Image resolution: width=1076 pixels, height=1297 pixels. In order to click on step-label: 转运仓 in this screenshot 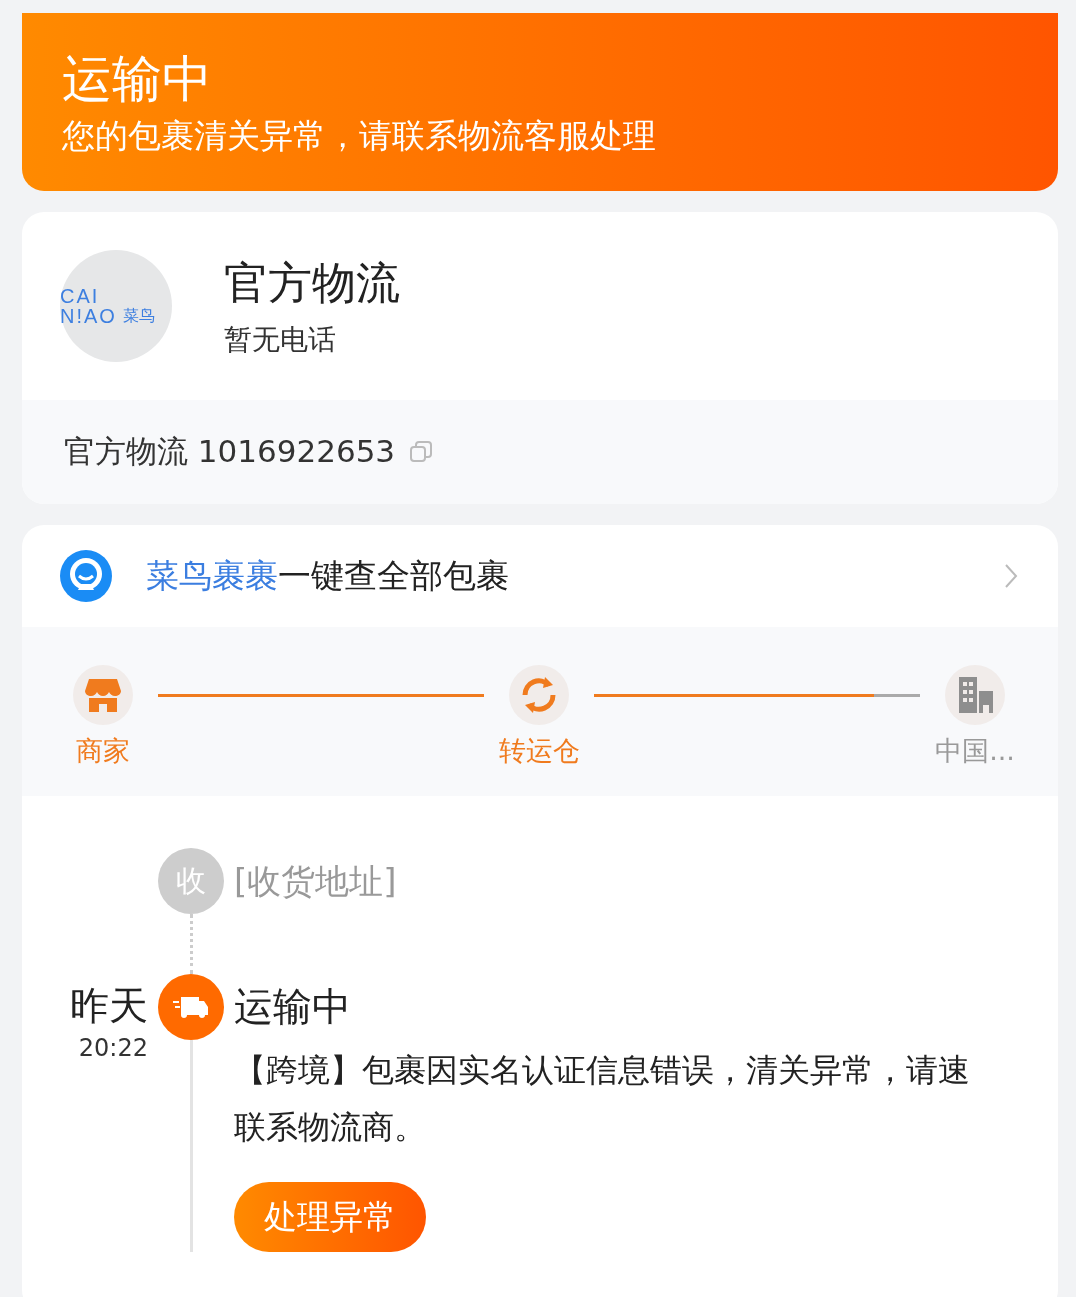, I will do `click(539, 751)`.